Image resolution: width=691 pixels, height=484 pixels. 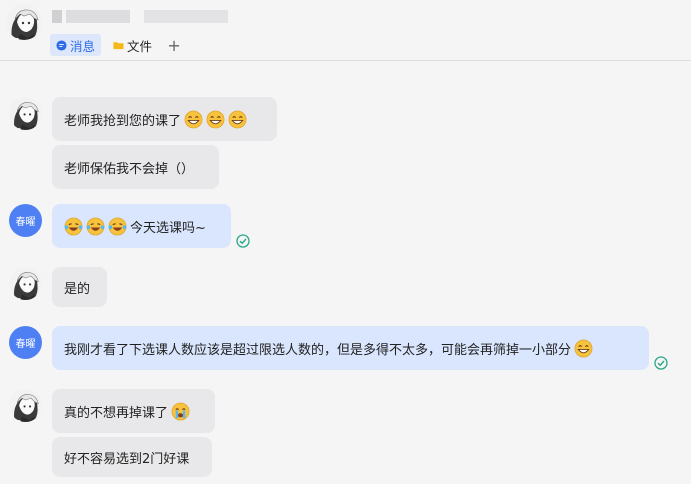 I want to click on message-text: 老师我抢到您的课了, so click(x=123, y=121).